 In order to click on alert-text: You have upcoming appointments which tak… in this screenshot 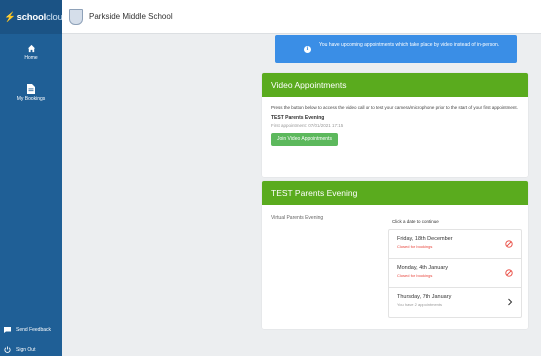, I will do `click(409, 45)`.